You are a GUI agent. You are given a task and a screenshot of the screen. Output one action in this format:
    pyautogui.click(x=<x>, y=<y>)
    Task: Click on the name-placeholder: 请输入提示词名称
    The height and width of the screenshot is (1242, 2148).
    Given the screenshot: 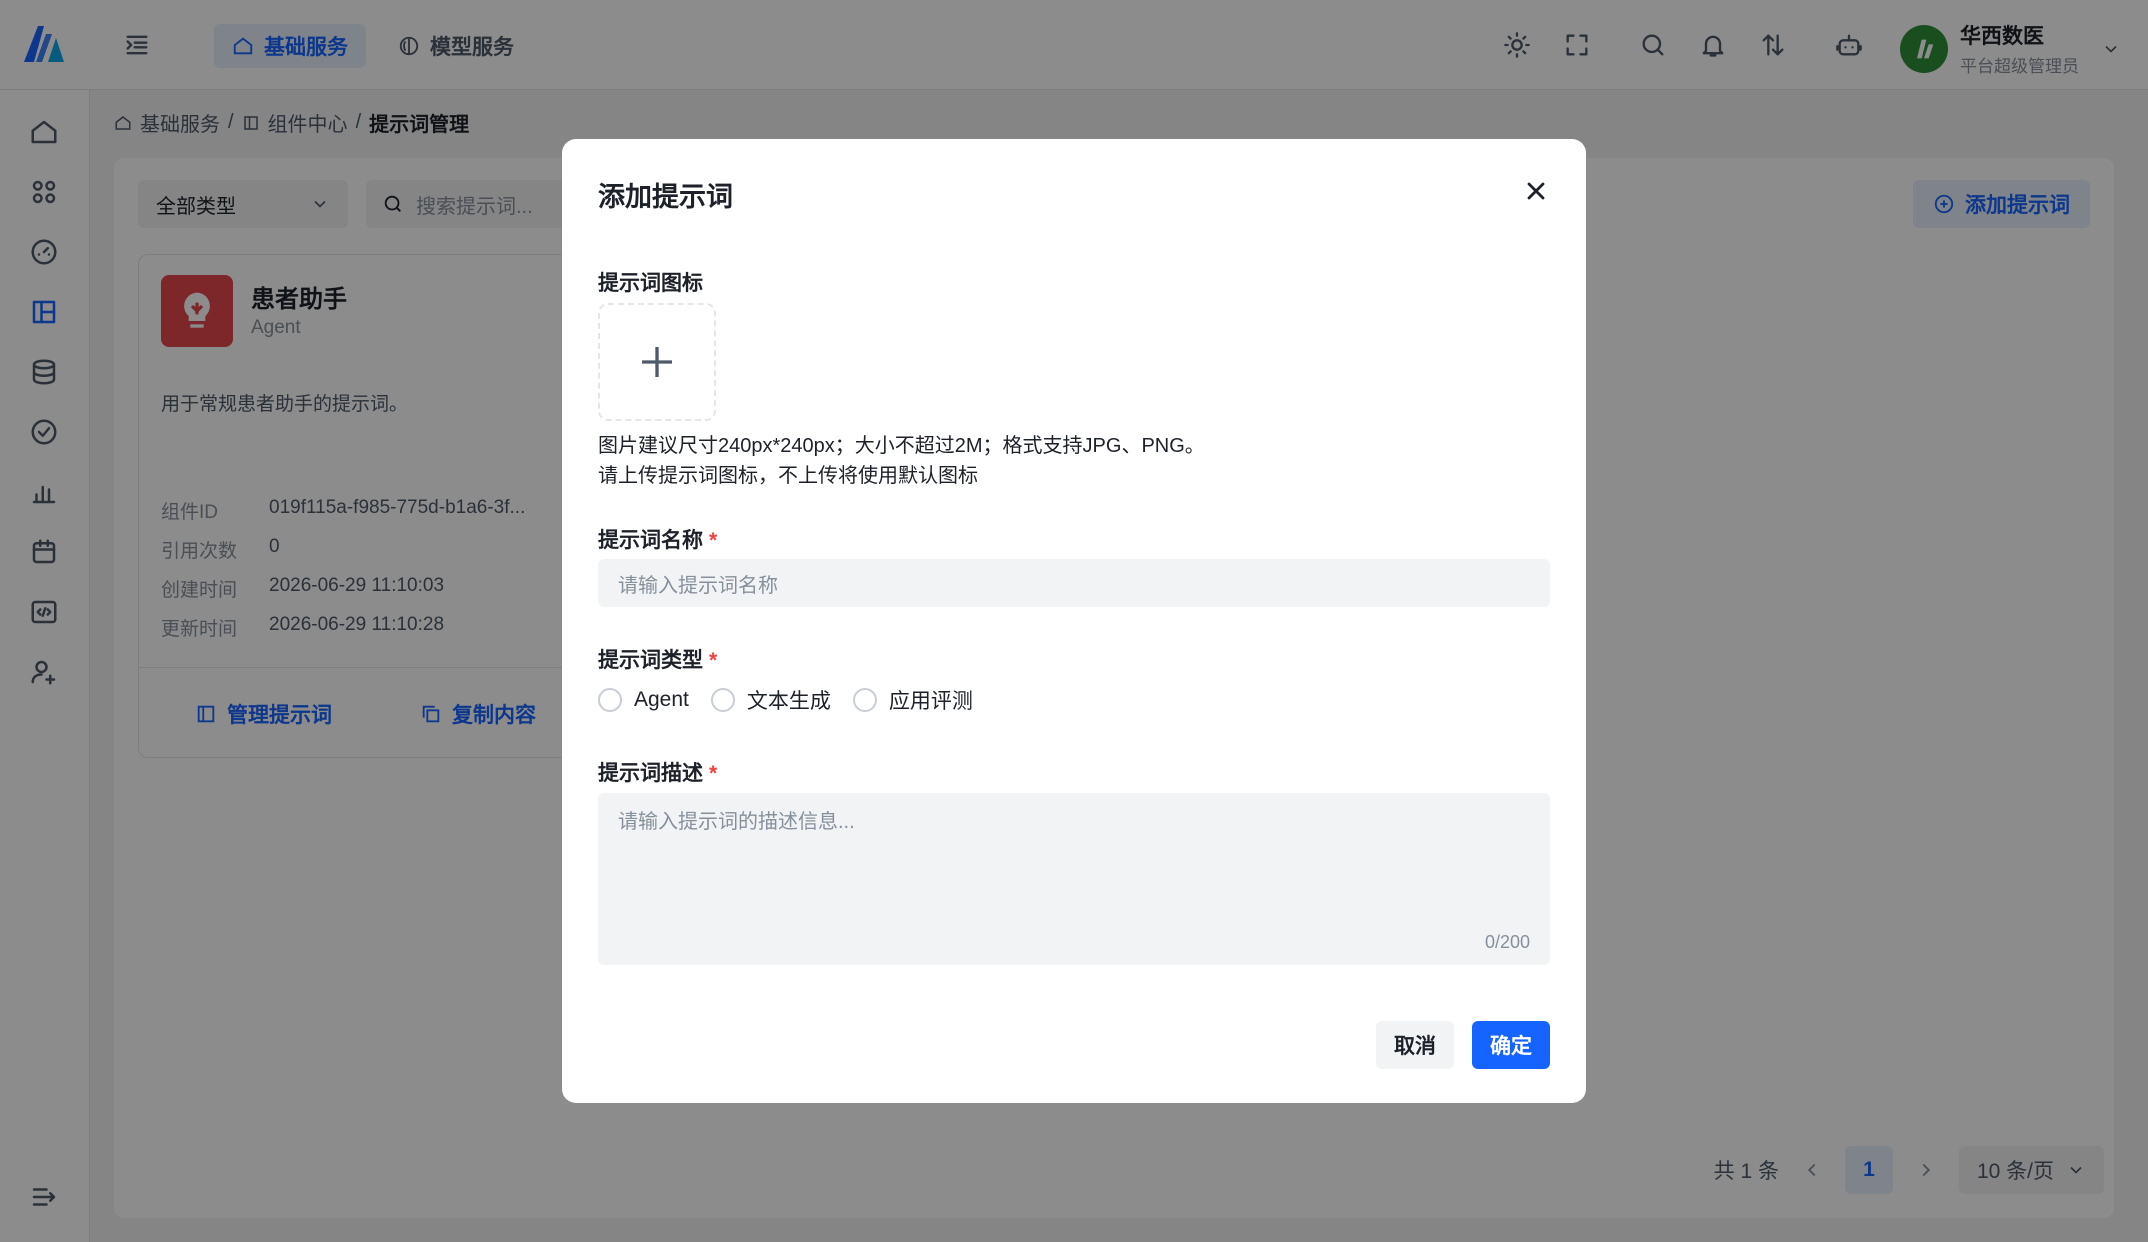 What is the action you would take?
    pyautogui.click(x=698, y=585)
    